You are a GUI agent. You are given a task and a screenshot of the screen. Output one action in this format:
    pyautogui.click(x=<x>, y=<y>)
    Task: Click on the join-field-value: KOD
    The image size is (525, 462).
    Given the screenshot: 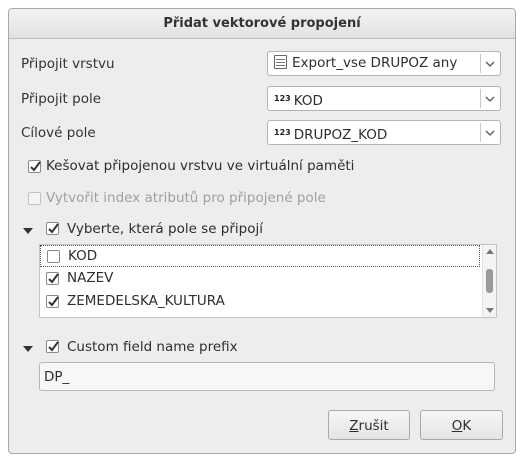 What is the action you would take?
    pyautogui.click(x=308, y=101)
    